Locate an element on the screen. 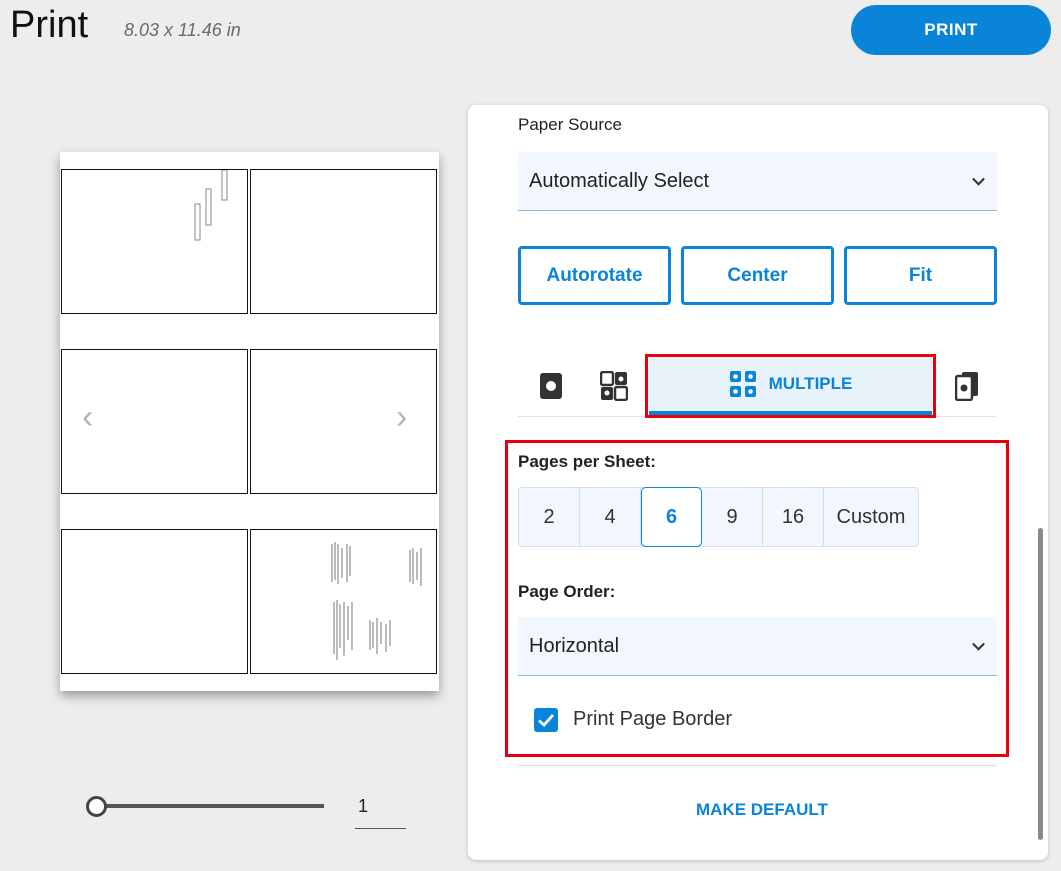  page-title: Print is located at coordinates (49, 25).